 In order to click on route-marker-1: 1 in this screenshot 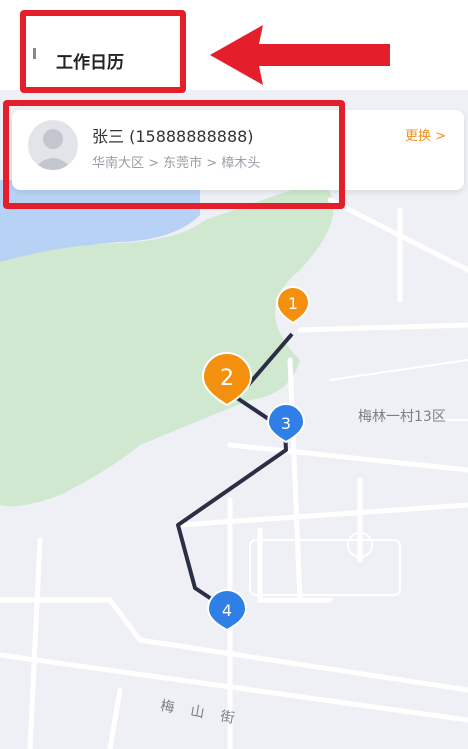, I will do `click(293, 305)`.